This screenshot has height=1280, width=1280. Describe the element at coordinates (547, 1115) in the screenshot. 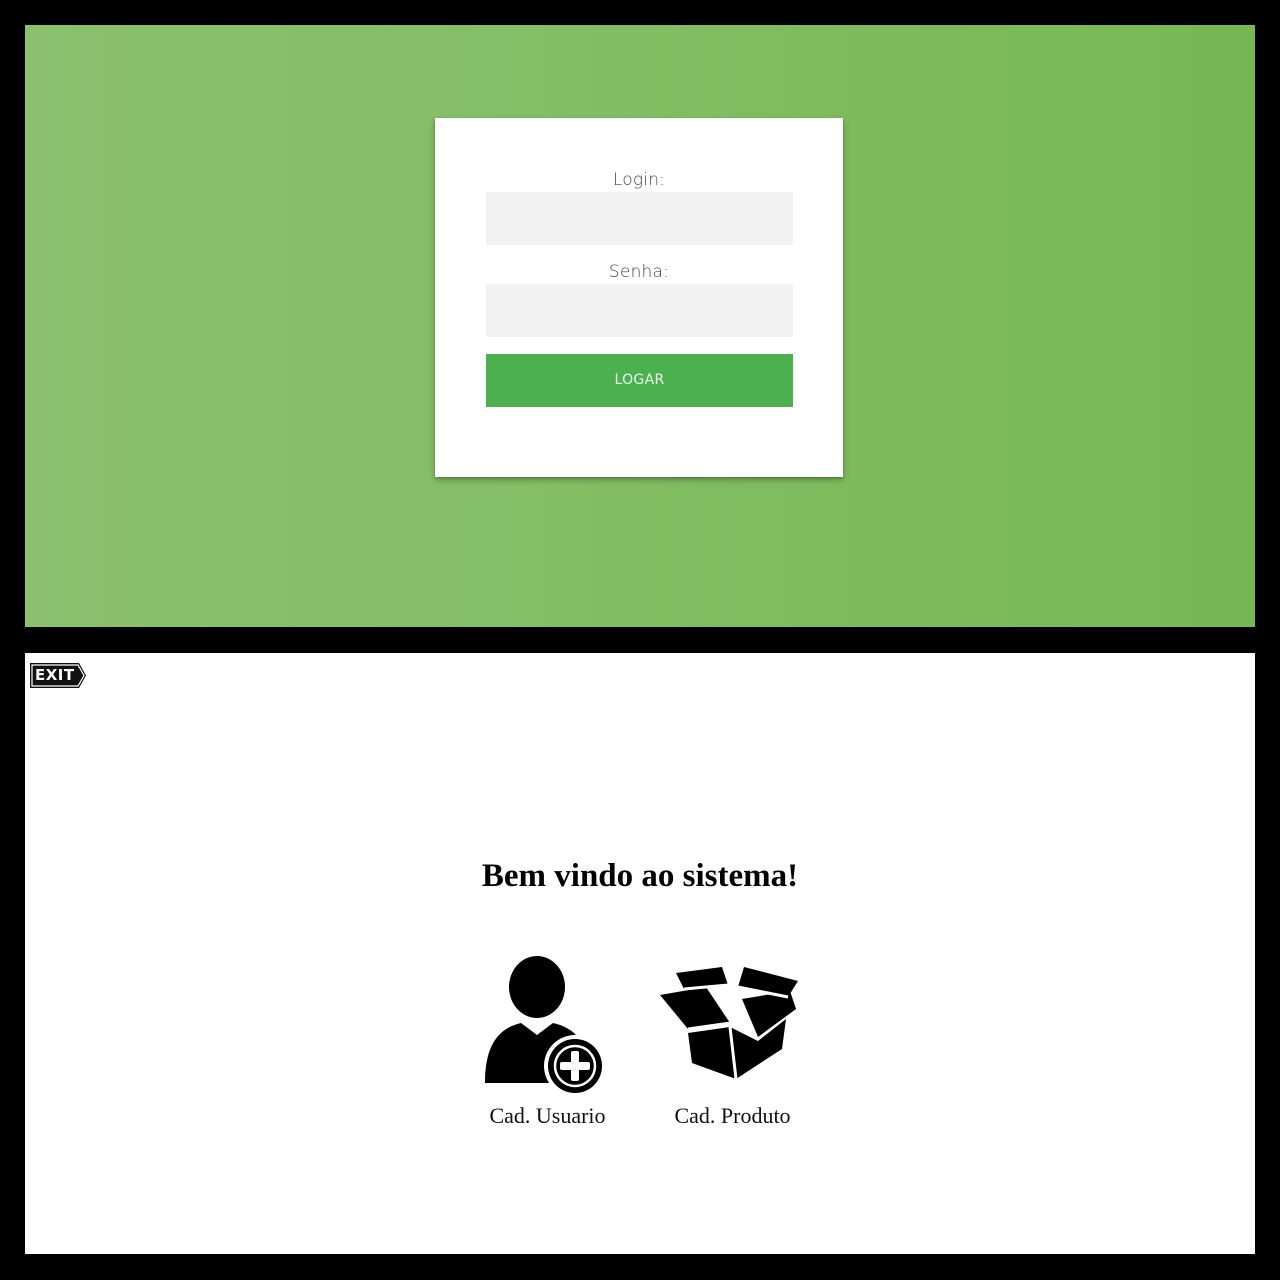

I see `menu-label-cad-usuario: Cad. Usuario` at that location.